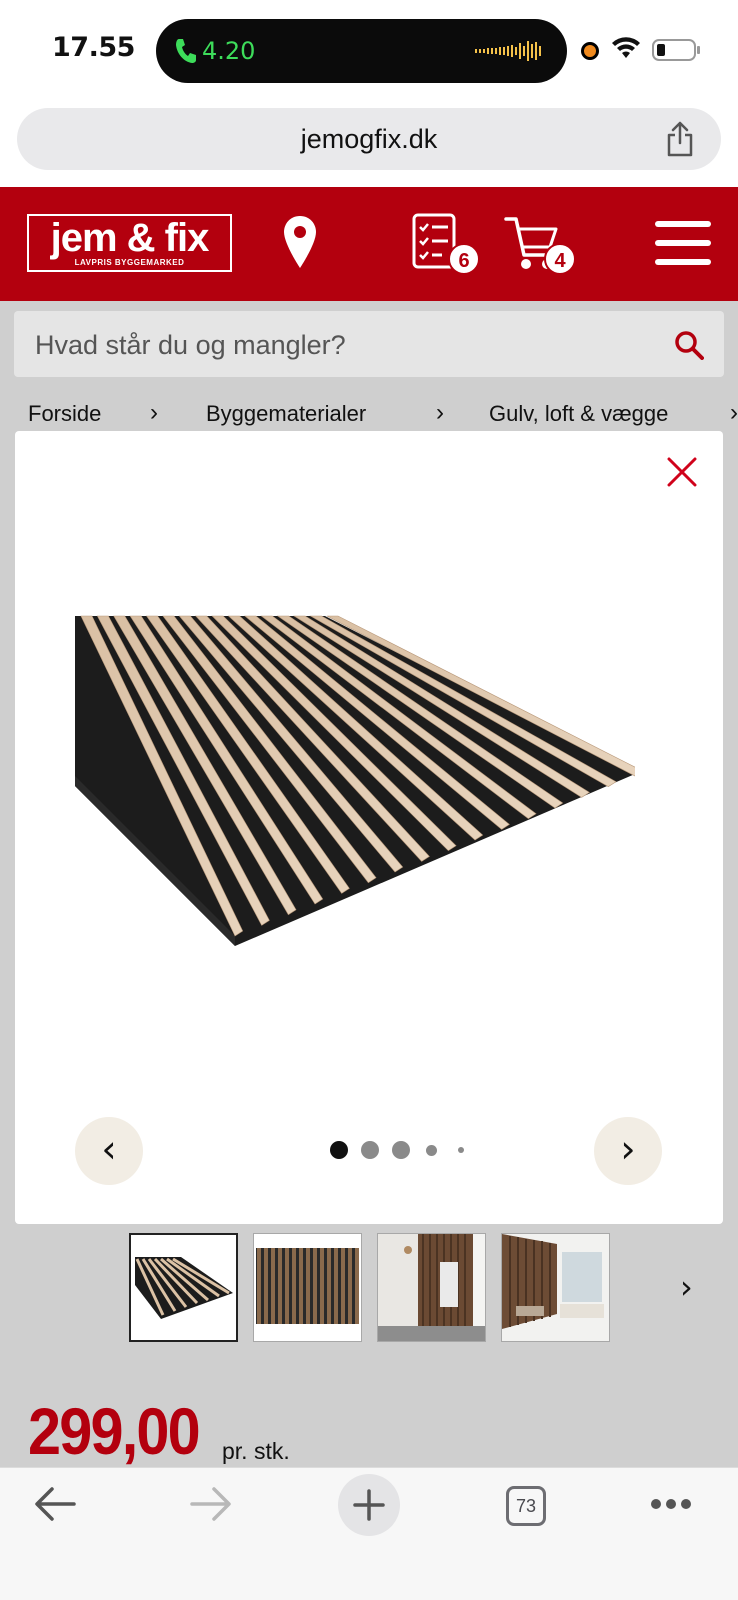 Image resolution: width=738 pixels, height=1600 pixels. What do you see at coordinates (628, 1151) in the screenshot?
I see `next-image-button: ›` at bounding box center [628, 1151].